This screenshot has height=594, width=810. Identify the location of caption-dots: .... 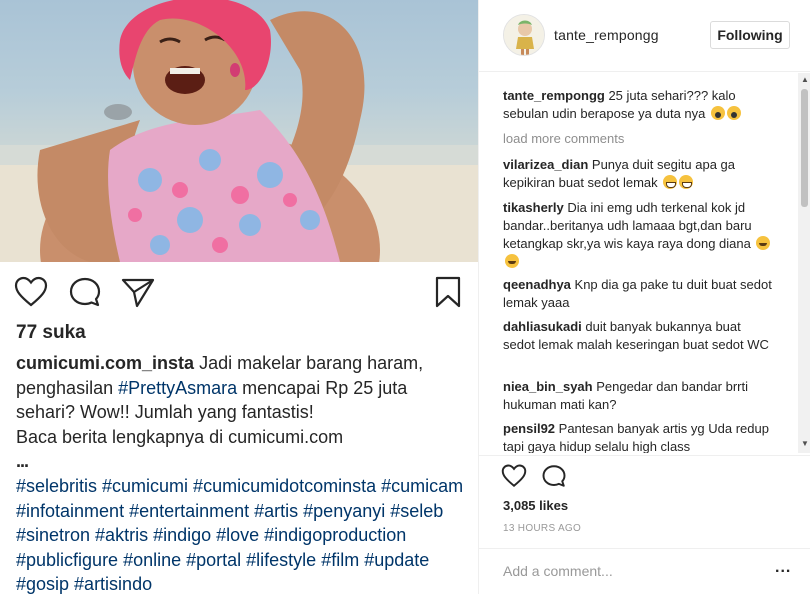
(22, 461).